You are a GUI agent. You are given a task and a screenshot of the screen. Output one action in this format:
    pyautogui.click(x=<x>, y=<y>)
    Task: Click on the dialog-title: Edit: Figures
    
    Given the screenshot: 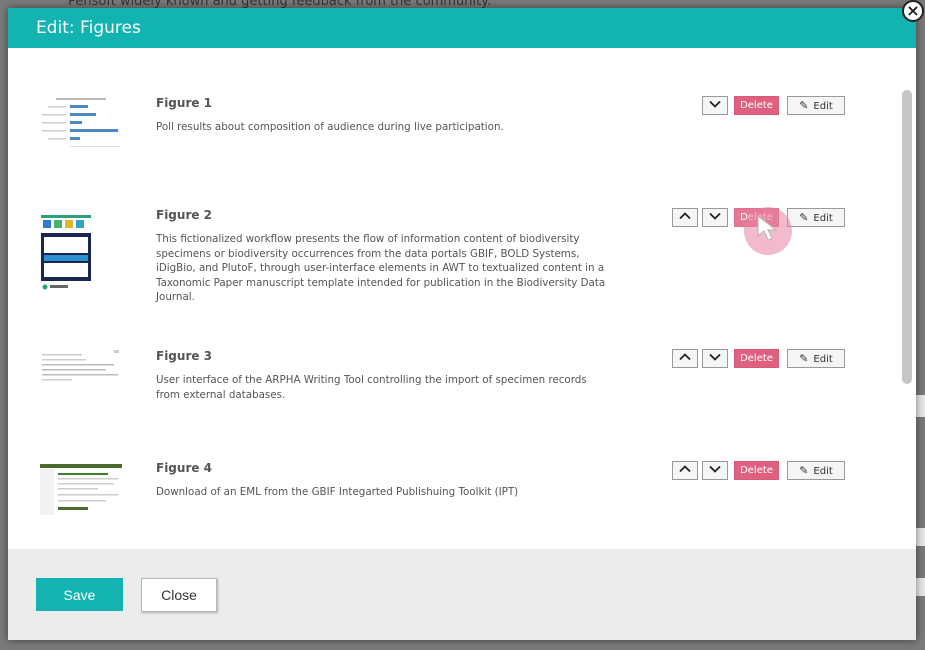 What is the action you would take?
    pyautogui.click(x=88, y=28)
    